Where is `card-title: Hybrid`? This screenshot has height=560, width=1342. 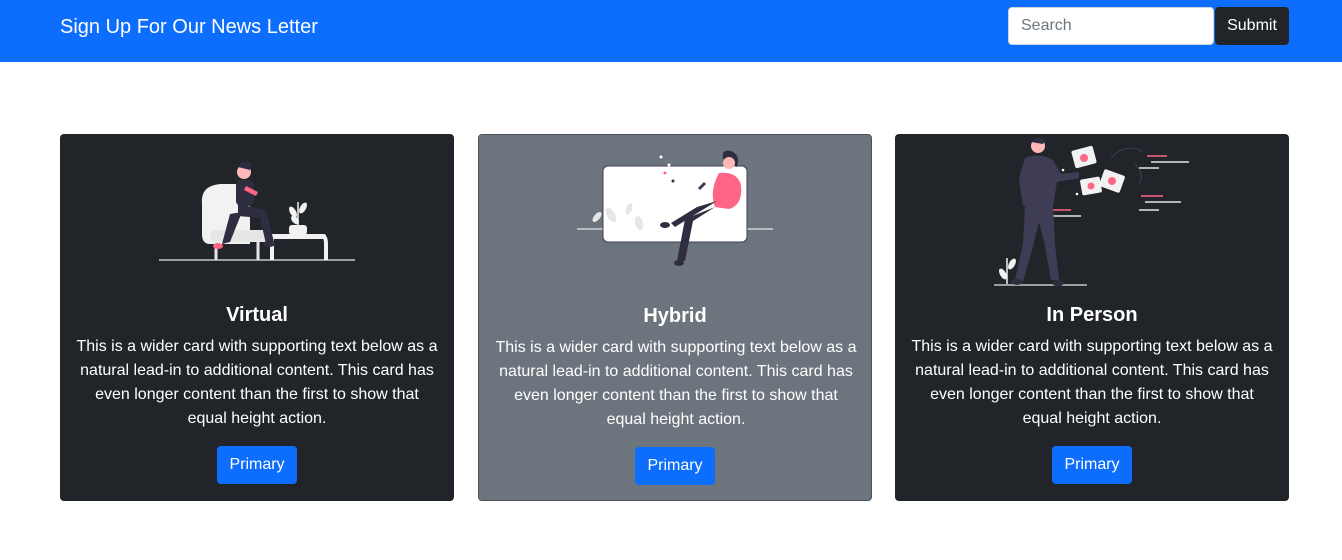
card-title: Hybrid is located at coordinates (675, 316).